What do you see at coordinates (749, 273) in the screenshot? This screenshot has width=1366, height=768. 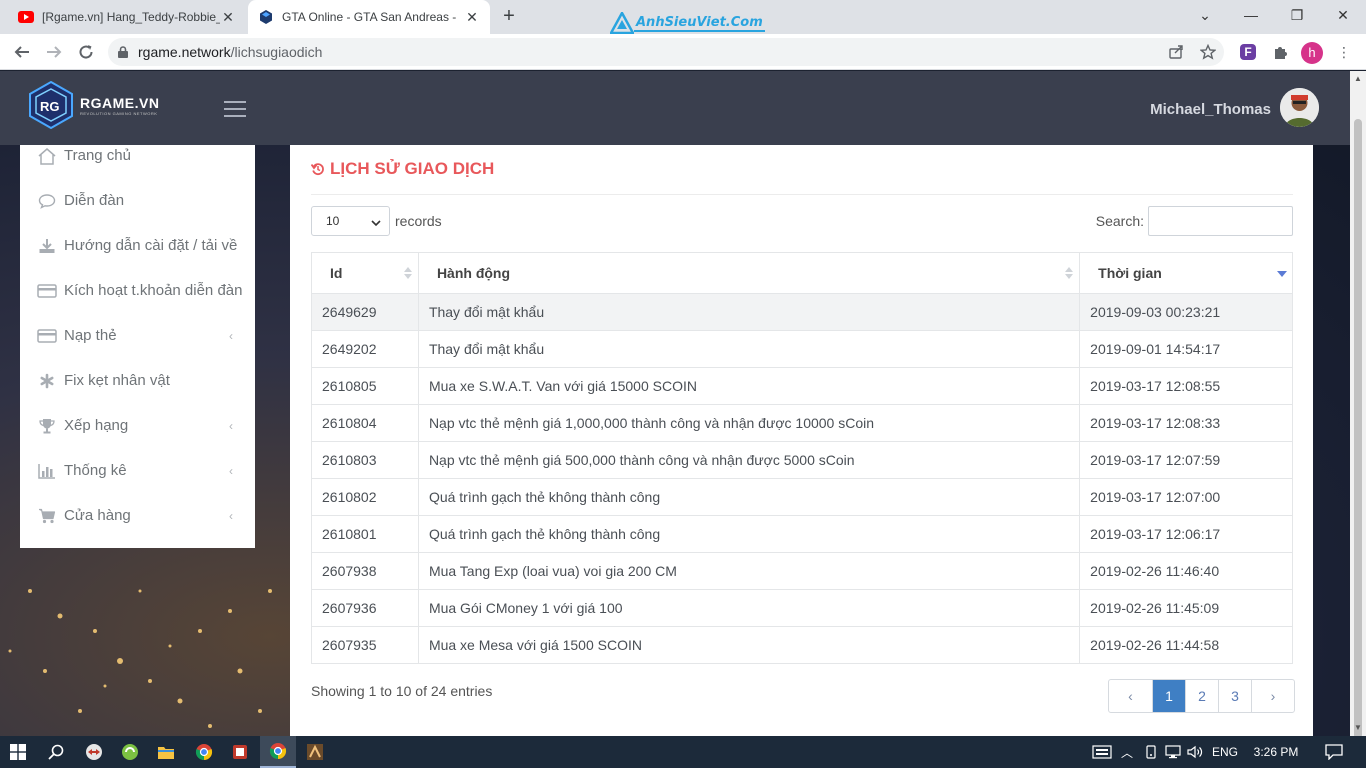 I see `column-header-action: Hành động` at bounding box center [749, 273].